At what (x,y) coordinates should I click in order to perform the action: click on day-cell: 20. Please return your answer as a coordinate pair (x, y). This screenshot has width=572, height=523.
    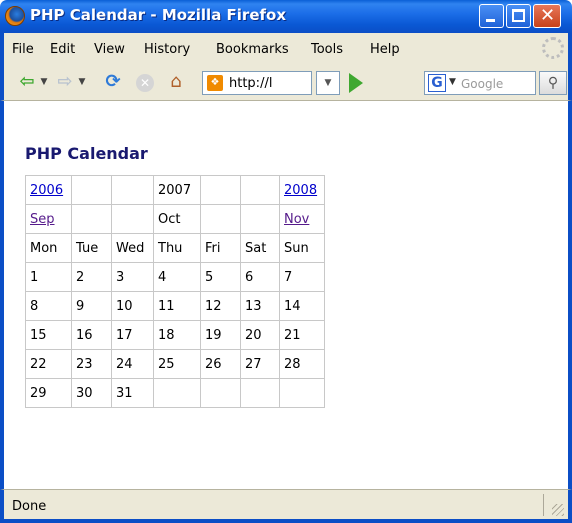
    Looking at the image, I should click on (260, 335).